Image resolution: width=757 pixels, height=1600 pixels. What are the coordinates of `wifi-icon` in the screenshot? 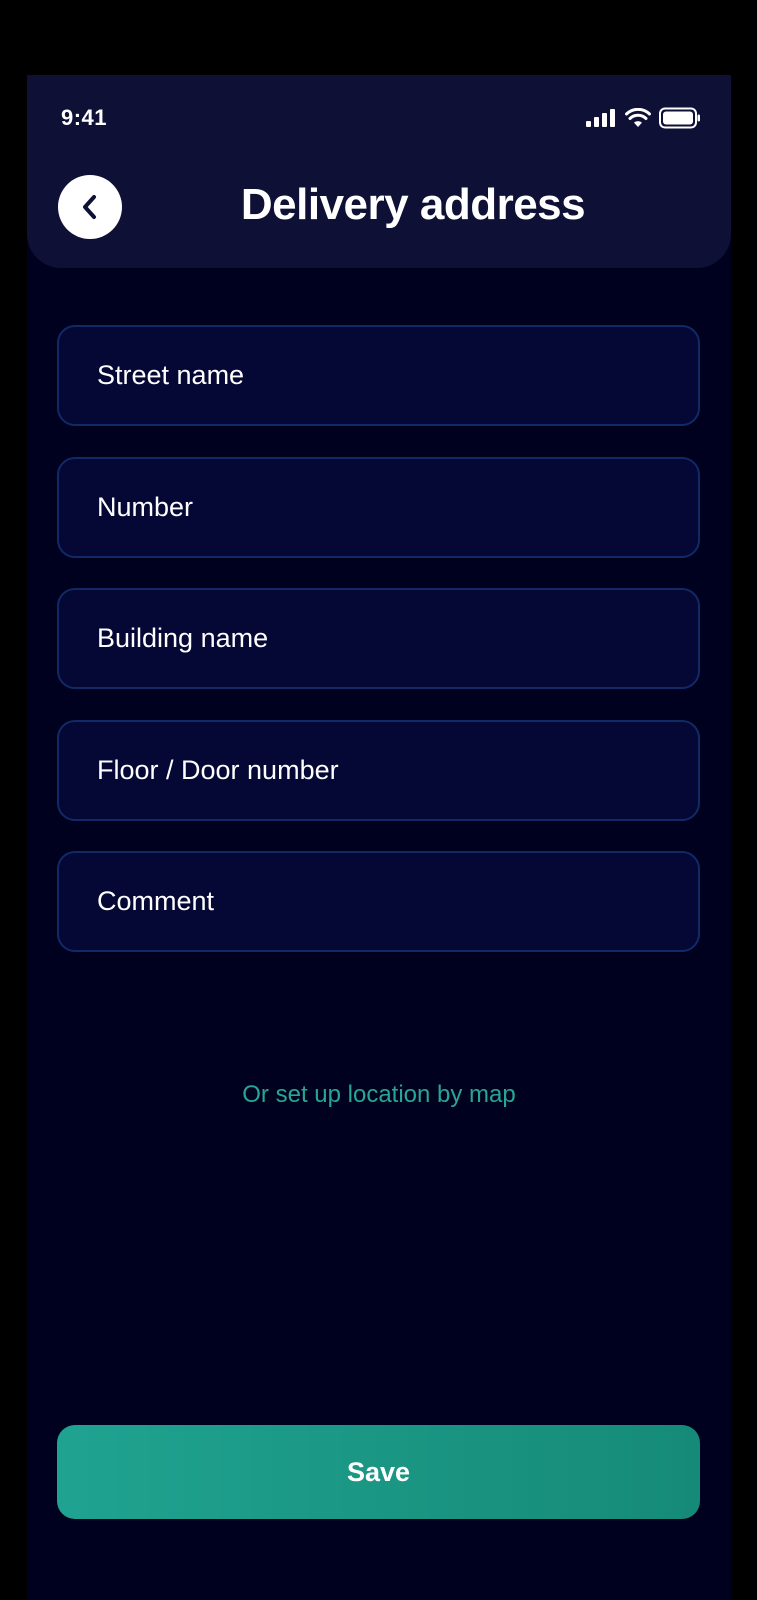 It's located at (638, 117).